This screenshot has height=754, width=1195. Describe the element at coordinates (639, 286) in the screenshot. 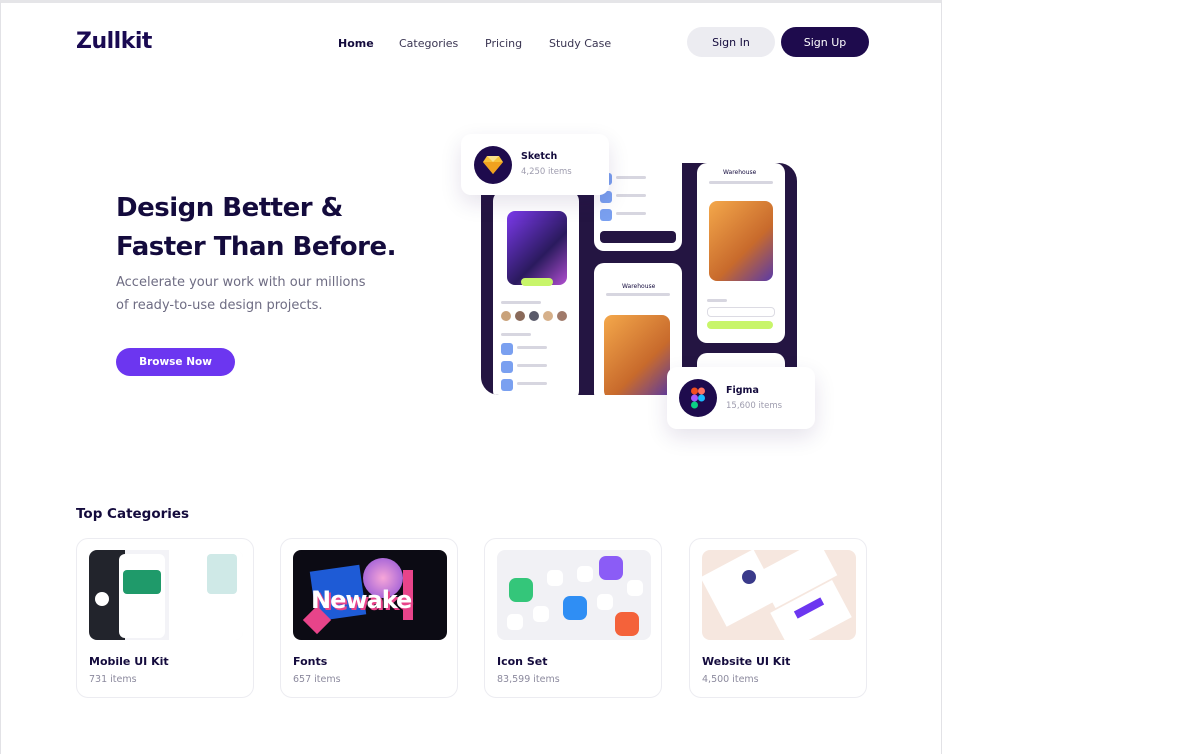

I see `mockup-warehouse-title-2: Warehouse` at that location.